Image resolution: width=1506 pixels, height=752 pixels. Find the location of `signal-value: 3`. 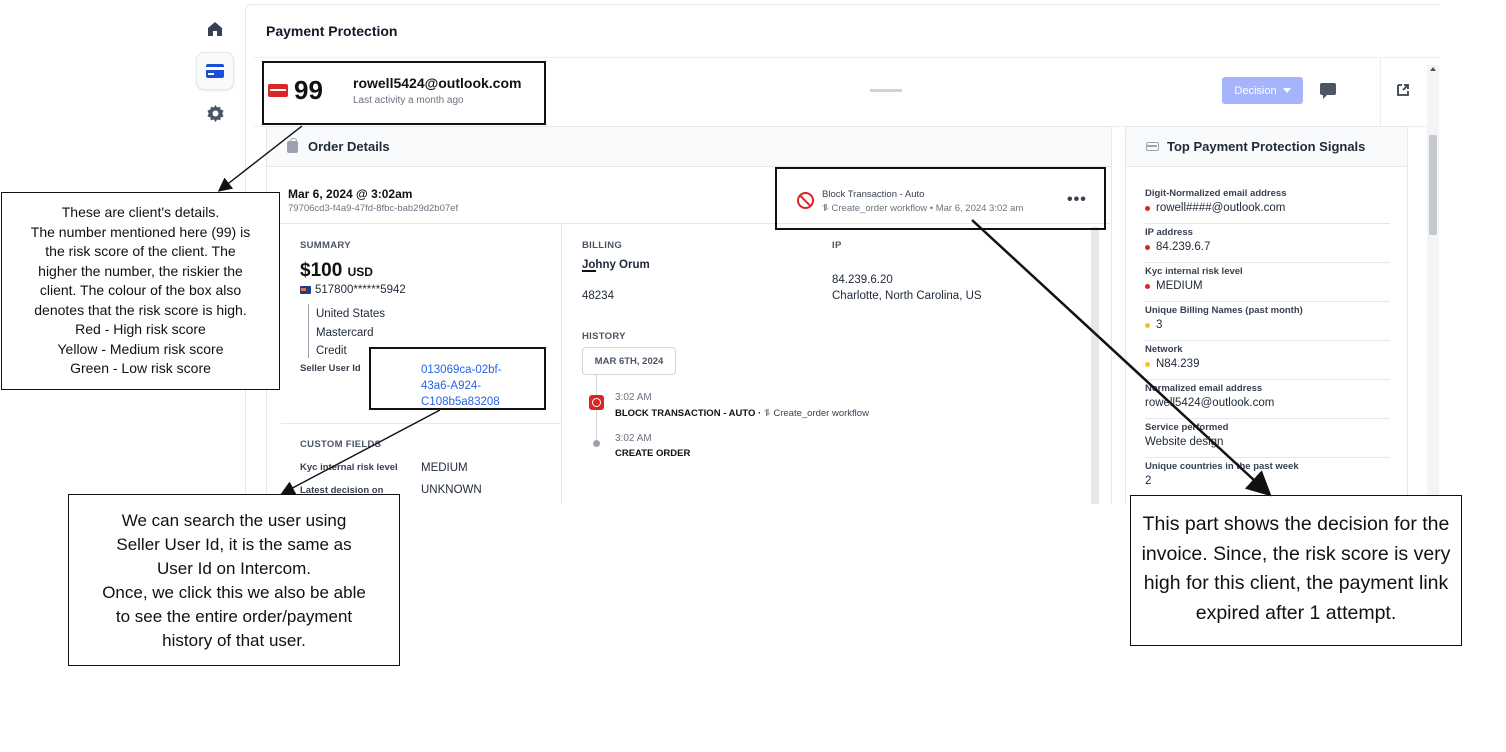

signal-value: 3 is located at coordinates (1159, 325).